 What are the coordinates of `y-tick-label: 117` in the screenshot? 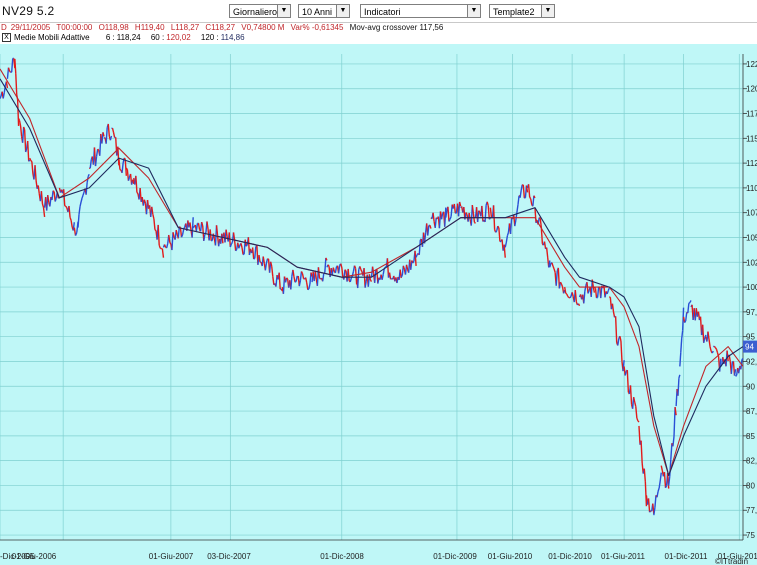 It's located at (751, 114).